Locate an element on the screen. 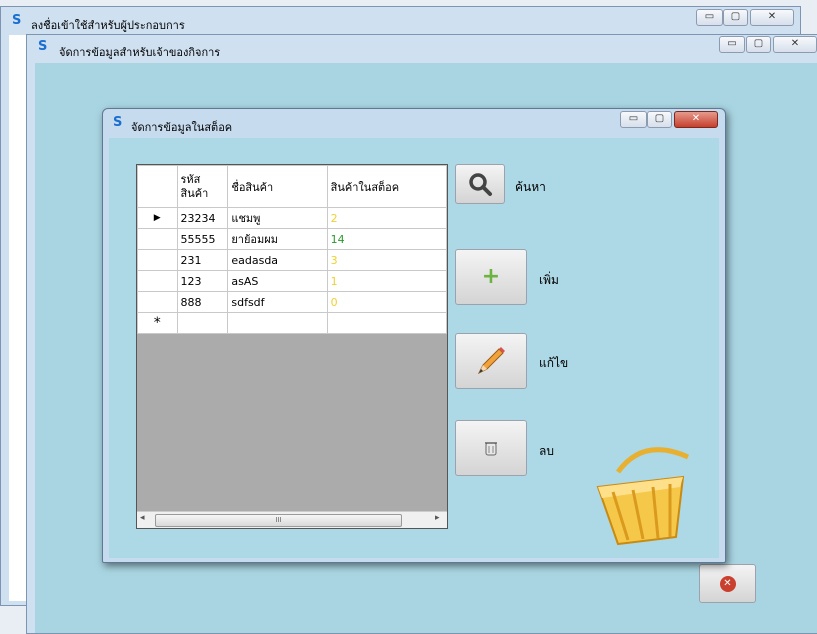 The width and height of the screenshot is (817, 634). column-header-qty: สินค้าในสต็อค is located at coordinates (386, 186).